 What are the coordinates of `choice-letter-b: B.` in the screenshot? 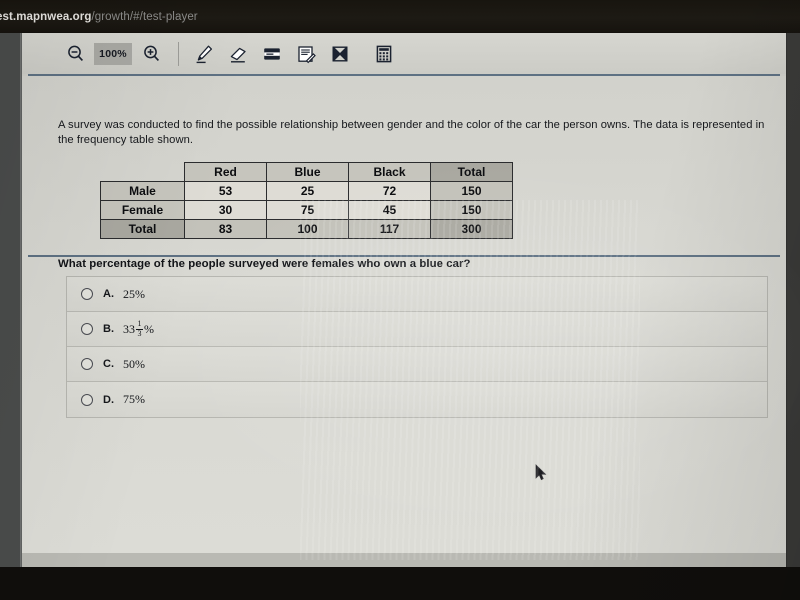 It's located at (108, 329).